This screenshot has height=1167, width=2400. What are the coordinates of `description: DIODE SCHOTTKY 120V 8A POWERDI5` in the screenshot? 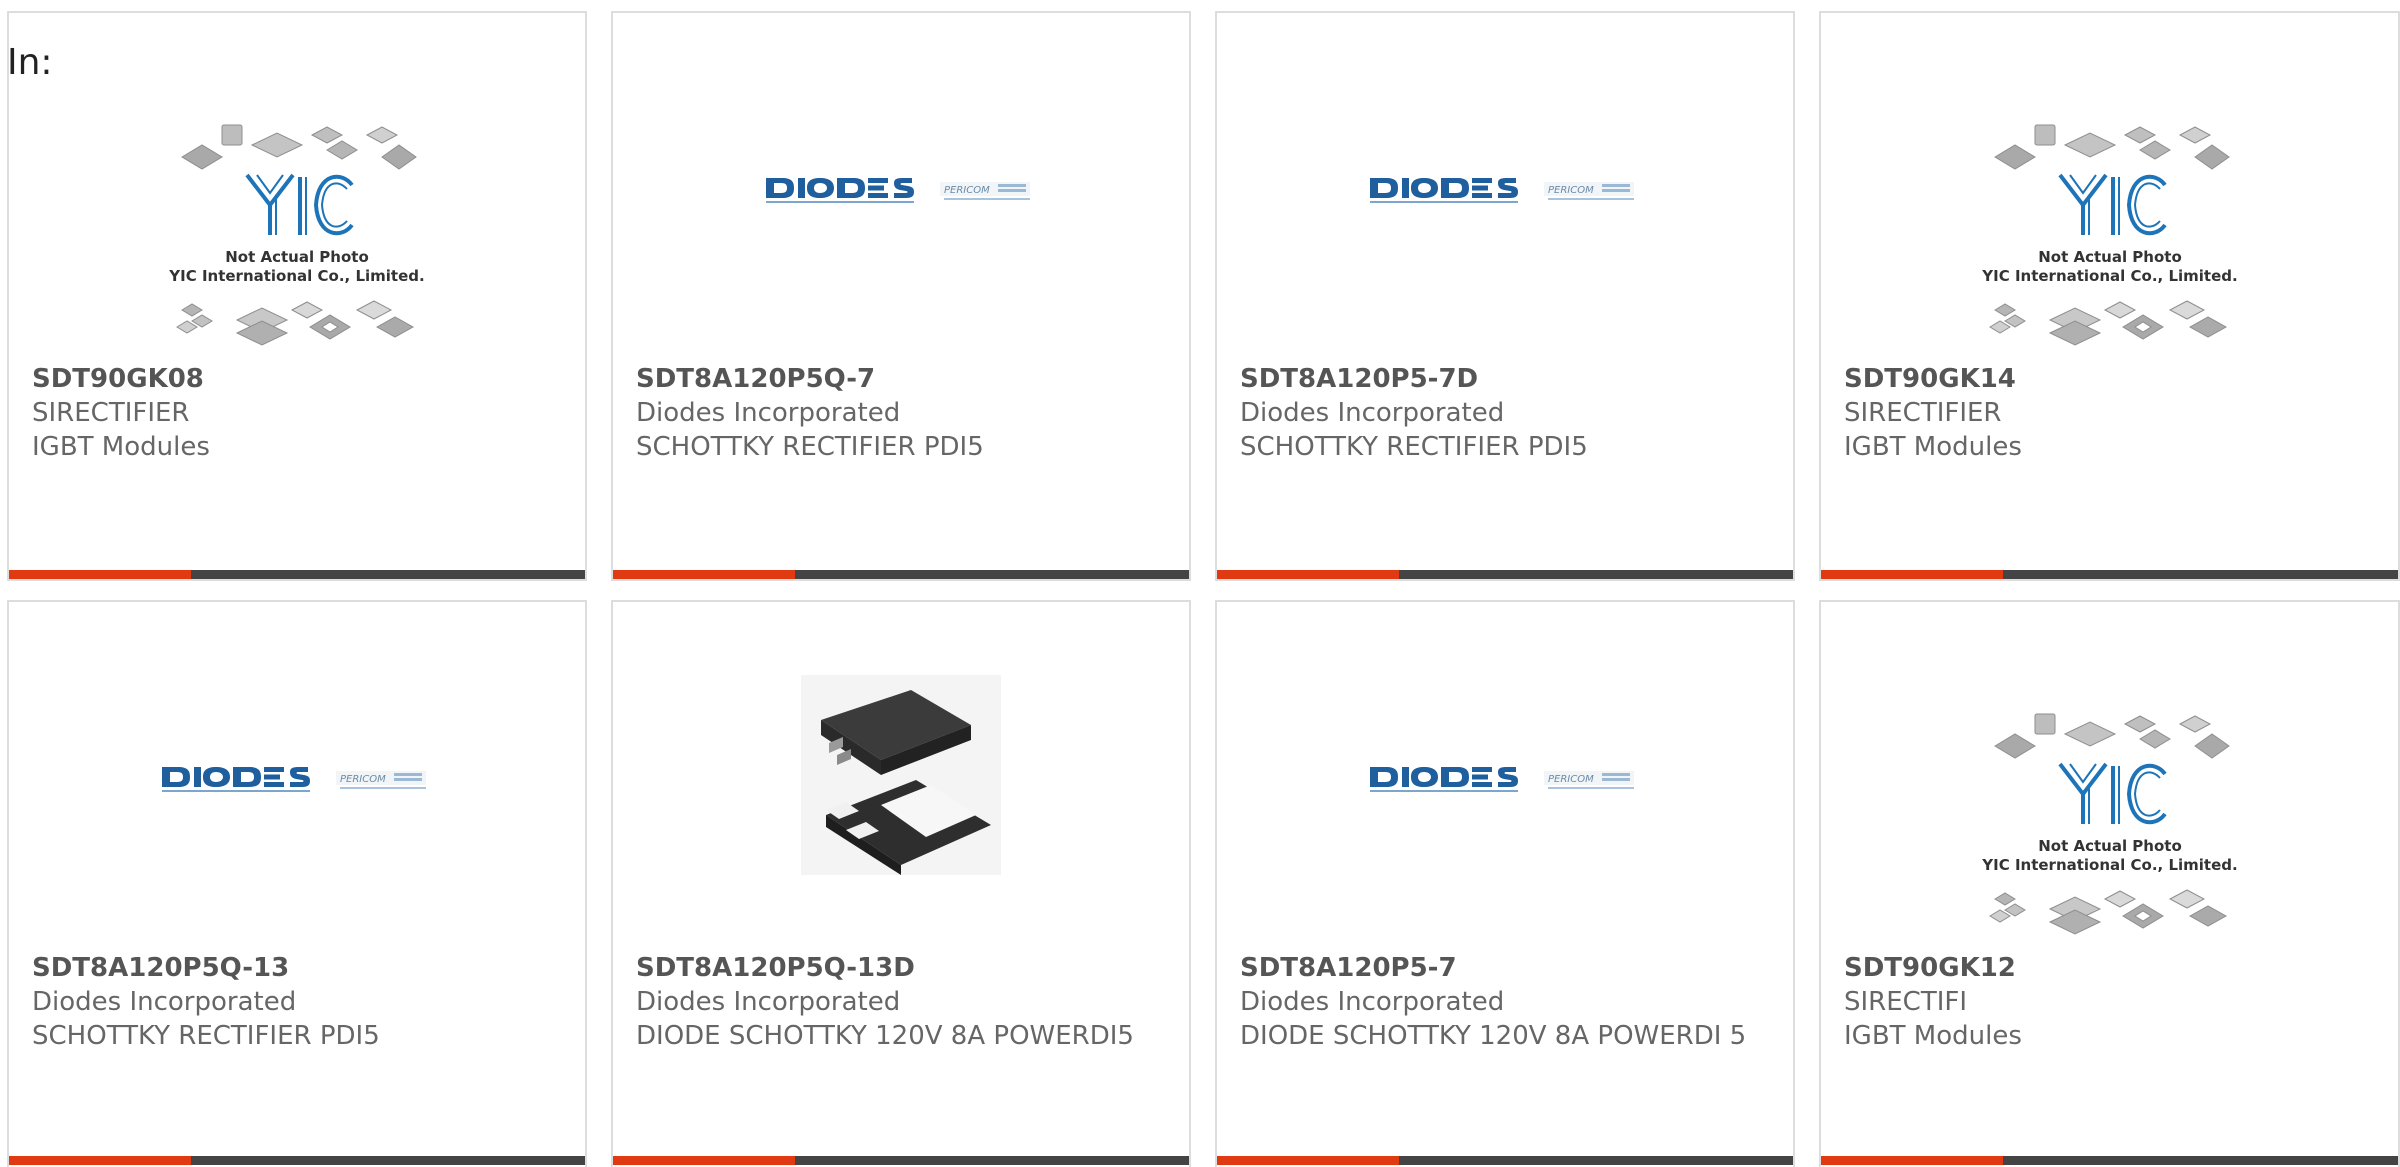 It's located at (885, 1036).